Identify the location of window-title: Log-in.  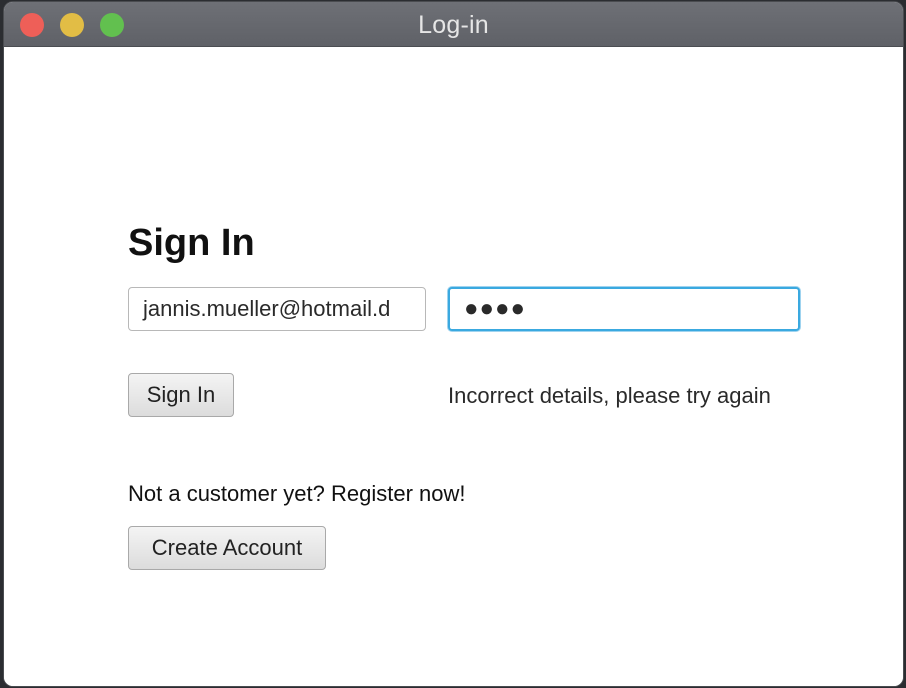
(453, 25).